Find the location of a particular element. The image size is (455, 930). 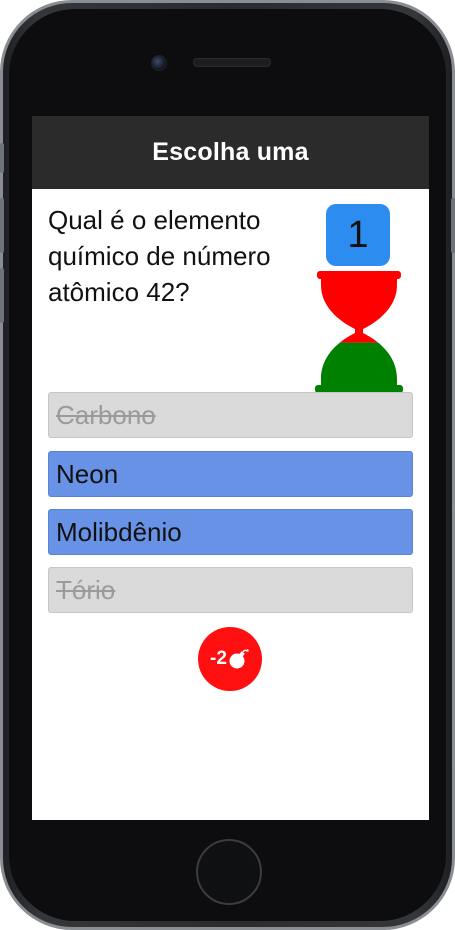

answer-option-4: Tório is located at coordinates (230, 590).